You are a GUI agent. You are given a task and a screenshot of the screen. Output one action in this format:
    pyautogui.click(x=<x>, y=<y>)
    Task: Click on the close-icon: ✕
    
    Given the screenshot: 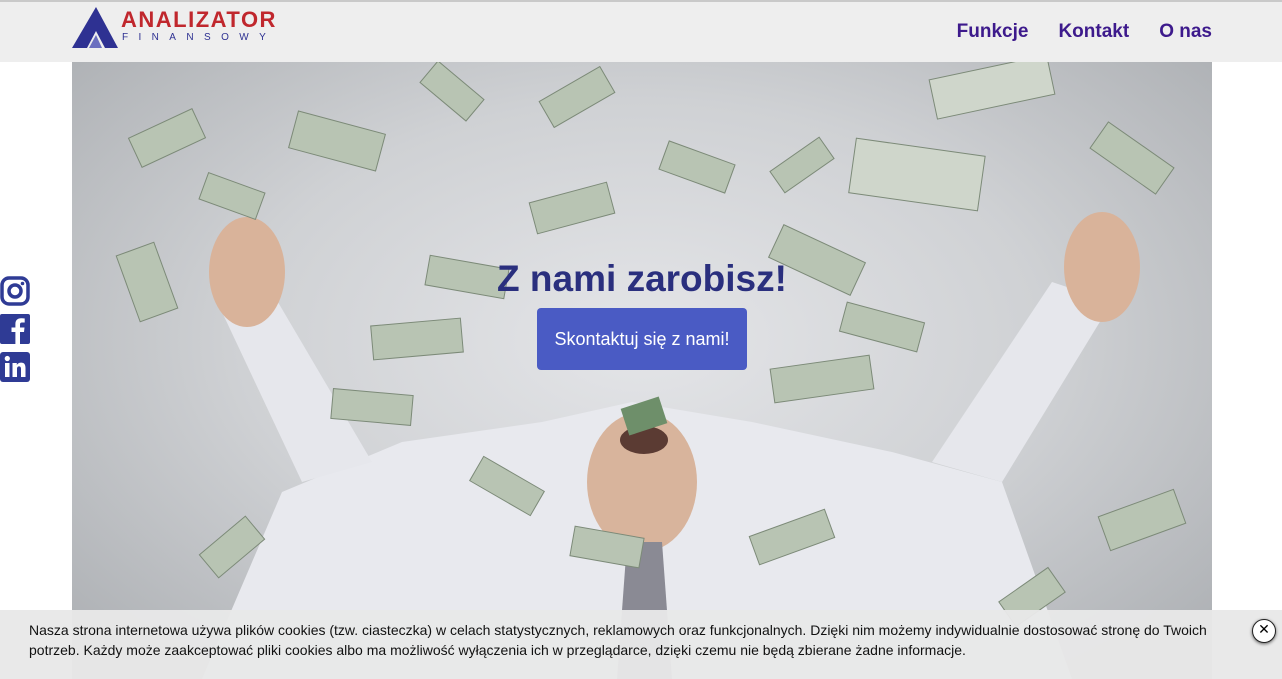 What is the action you would take?
    pyautogui.click(x=1264, y=631)
    